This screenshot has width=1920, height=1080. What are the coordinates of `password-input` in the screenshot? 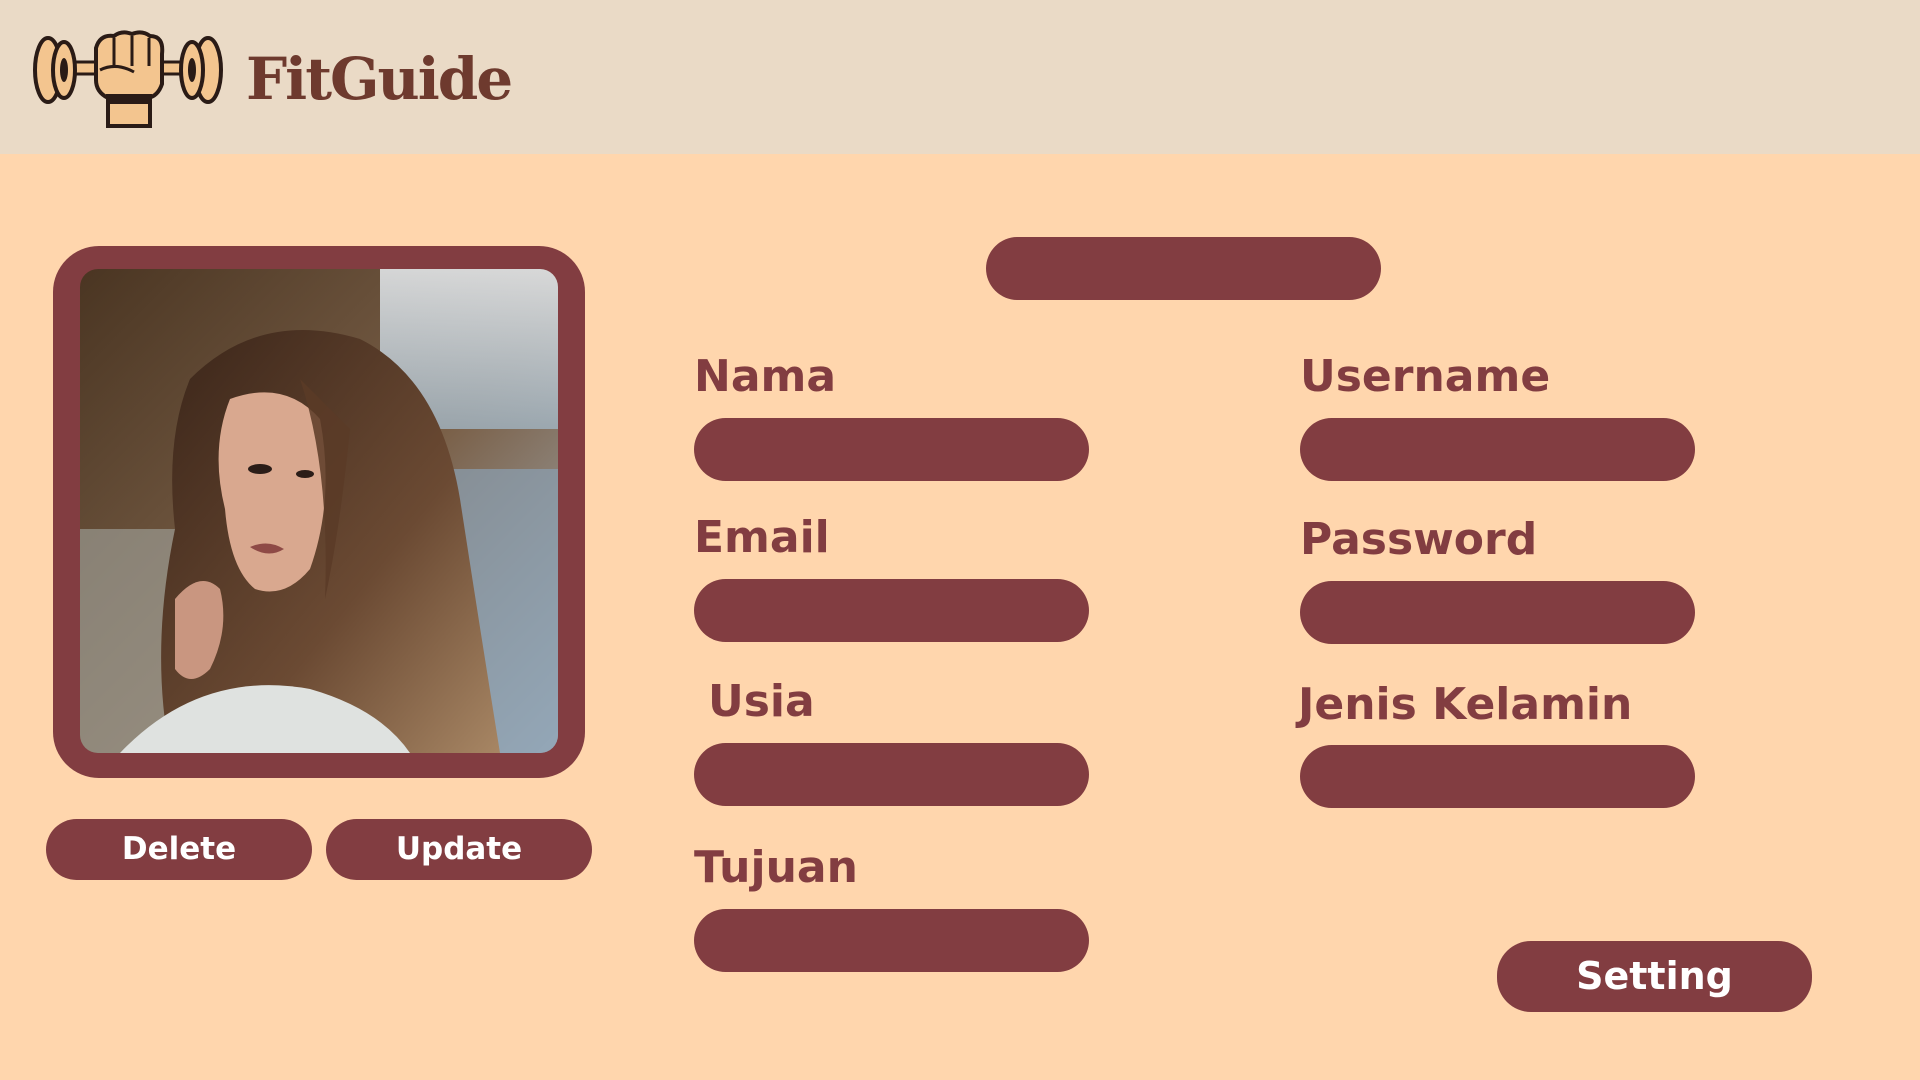 It's located at (1497, 612).